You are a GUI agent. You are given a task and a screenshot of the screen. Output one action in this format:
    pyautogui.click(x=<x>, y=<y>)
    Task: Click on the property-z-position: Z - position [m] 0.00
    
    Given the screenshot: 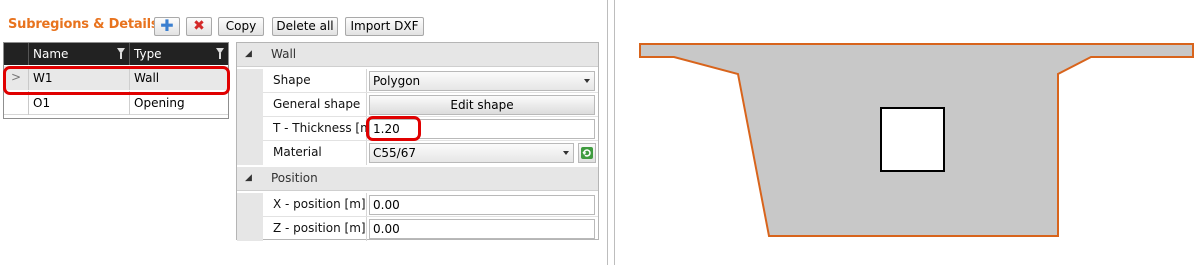 What is the action you would take?
    pyautogui.click(x=417, y=229)
    